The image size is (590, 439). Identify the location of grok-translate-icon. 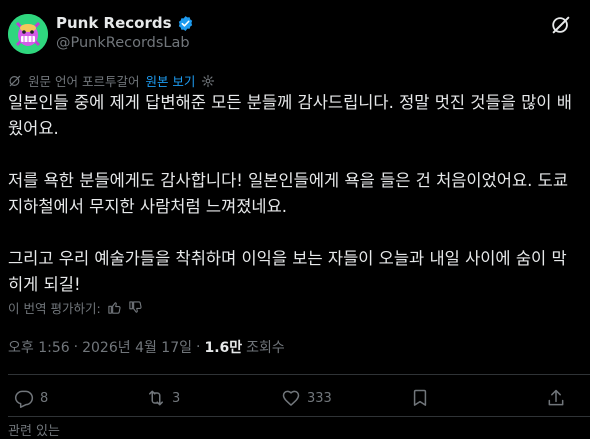
(15, 80).